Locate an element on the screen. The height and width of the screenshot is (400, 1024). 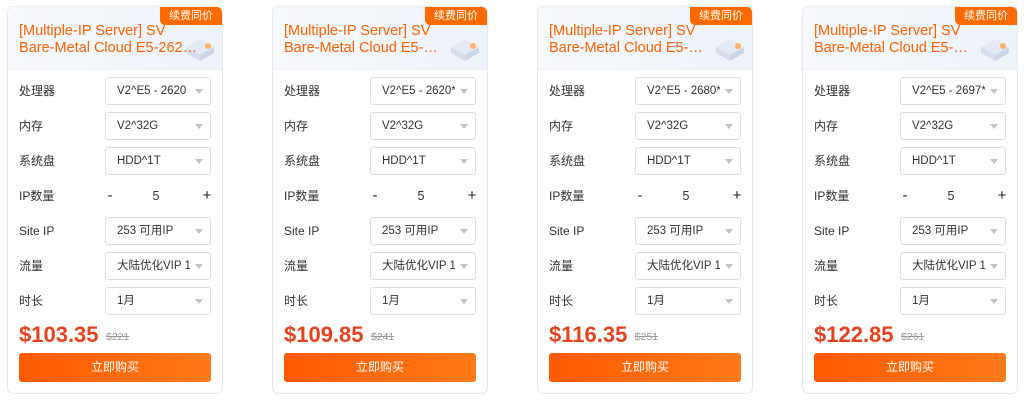
cpu-select: V2^E5 - 2620 is located at coordinates (158, 91).